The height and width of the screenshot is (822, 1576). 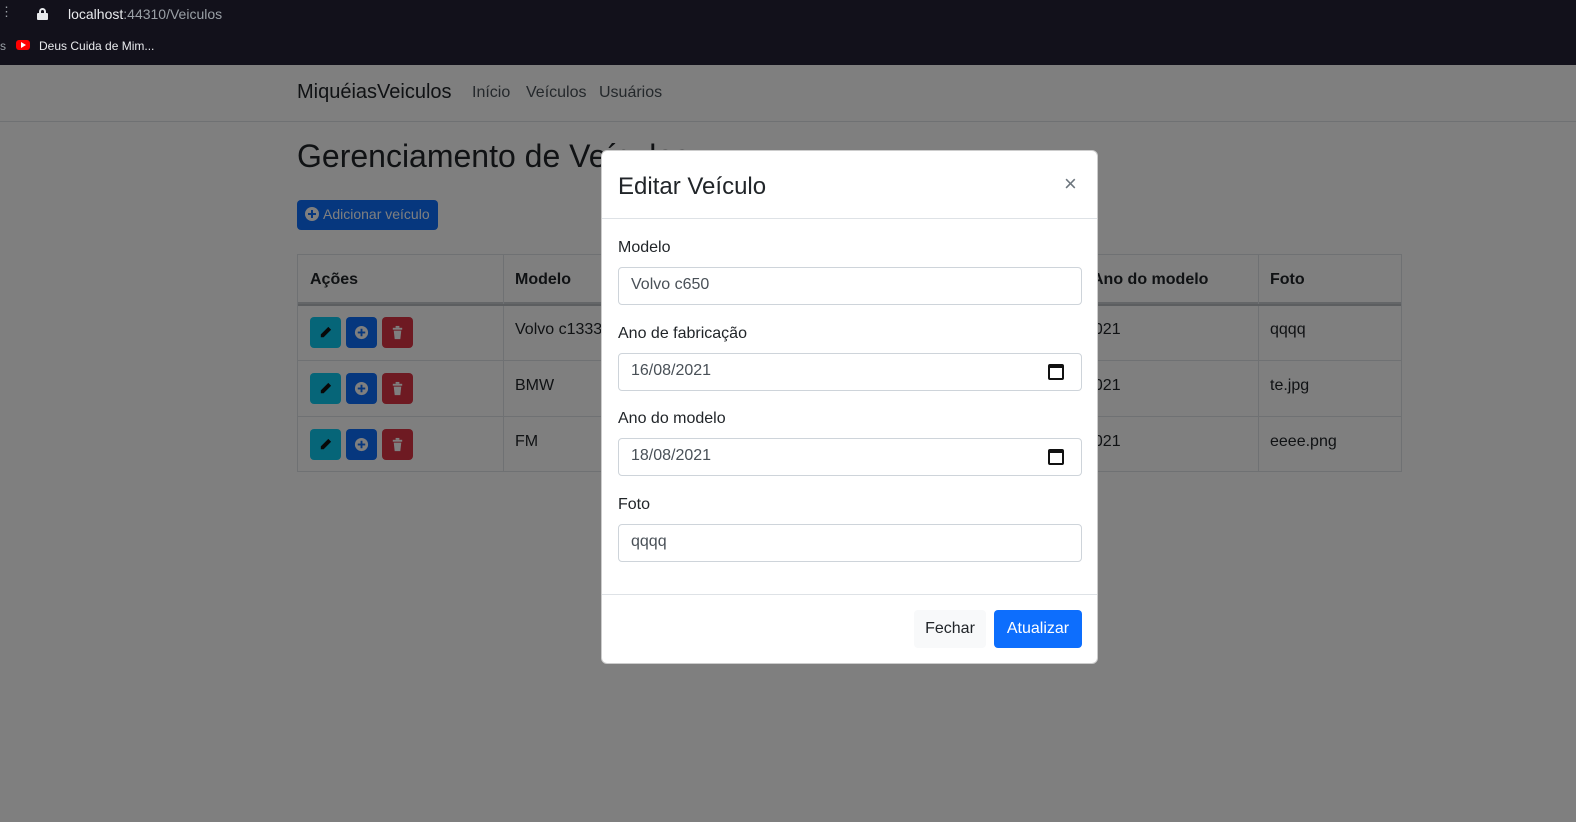 What do you see at coordinates (23, 45) in the screenshot?
I see `youtube-icon` at bounding box center [23, 45].